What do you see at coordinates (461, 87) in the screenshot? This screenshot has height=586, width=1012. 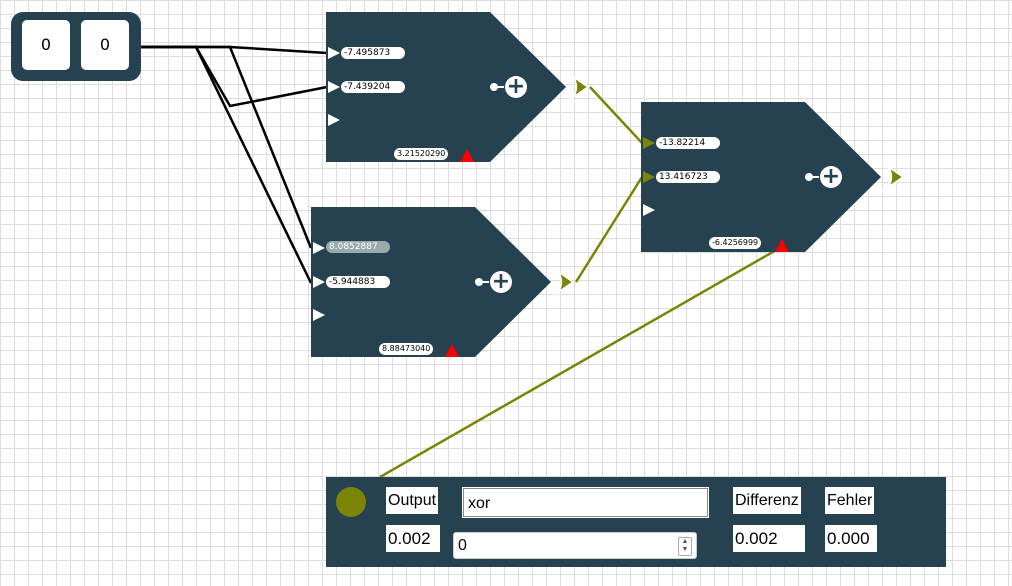 I see `neuron-1: -7.495873 -7.439204 3.21520290 +` at bounding box center [461, 87].